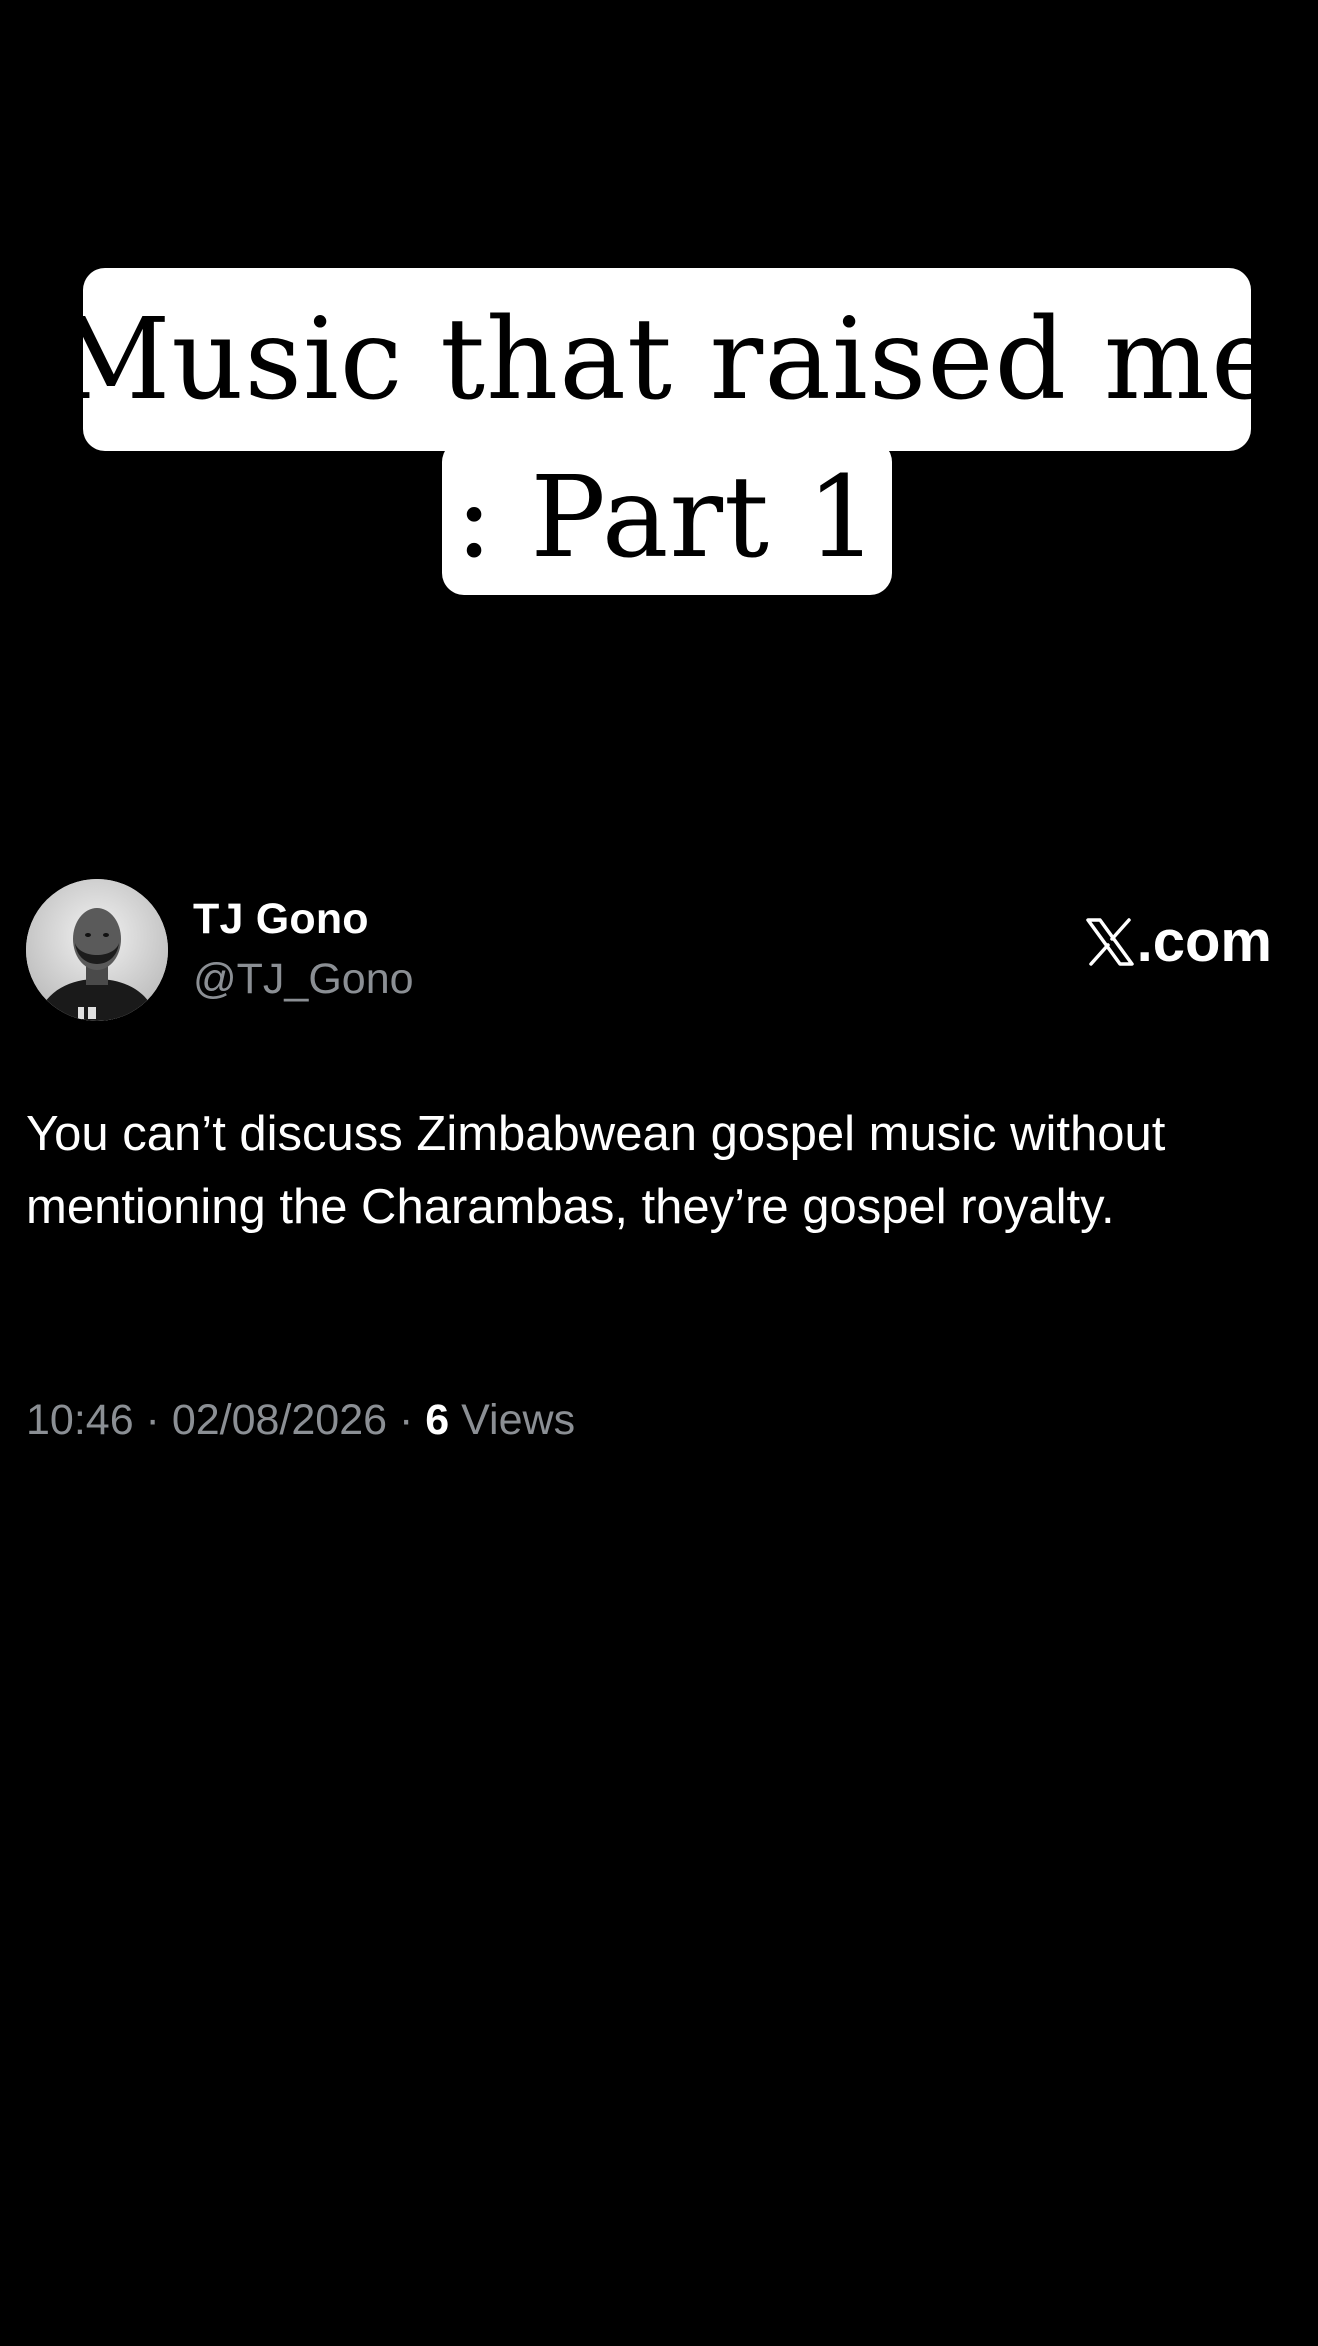 This screenshot has height=2346, width=1318. I want to click on tweet-meta: 10:46 · 02/08/2026 · 6 Views, so click(300, 1420).